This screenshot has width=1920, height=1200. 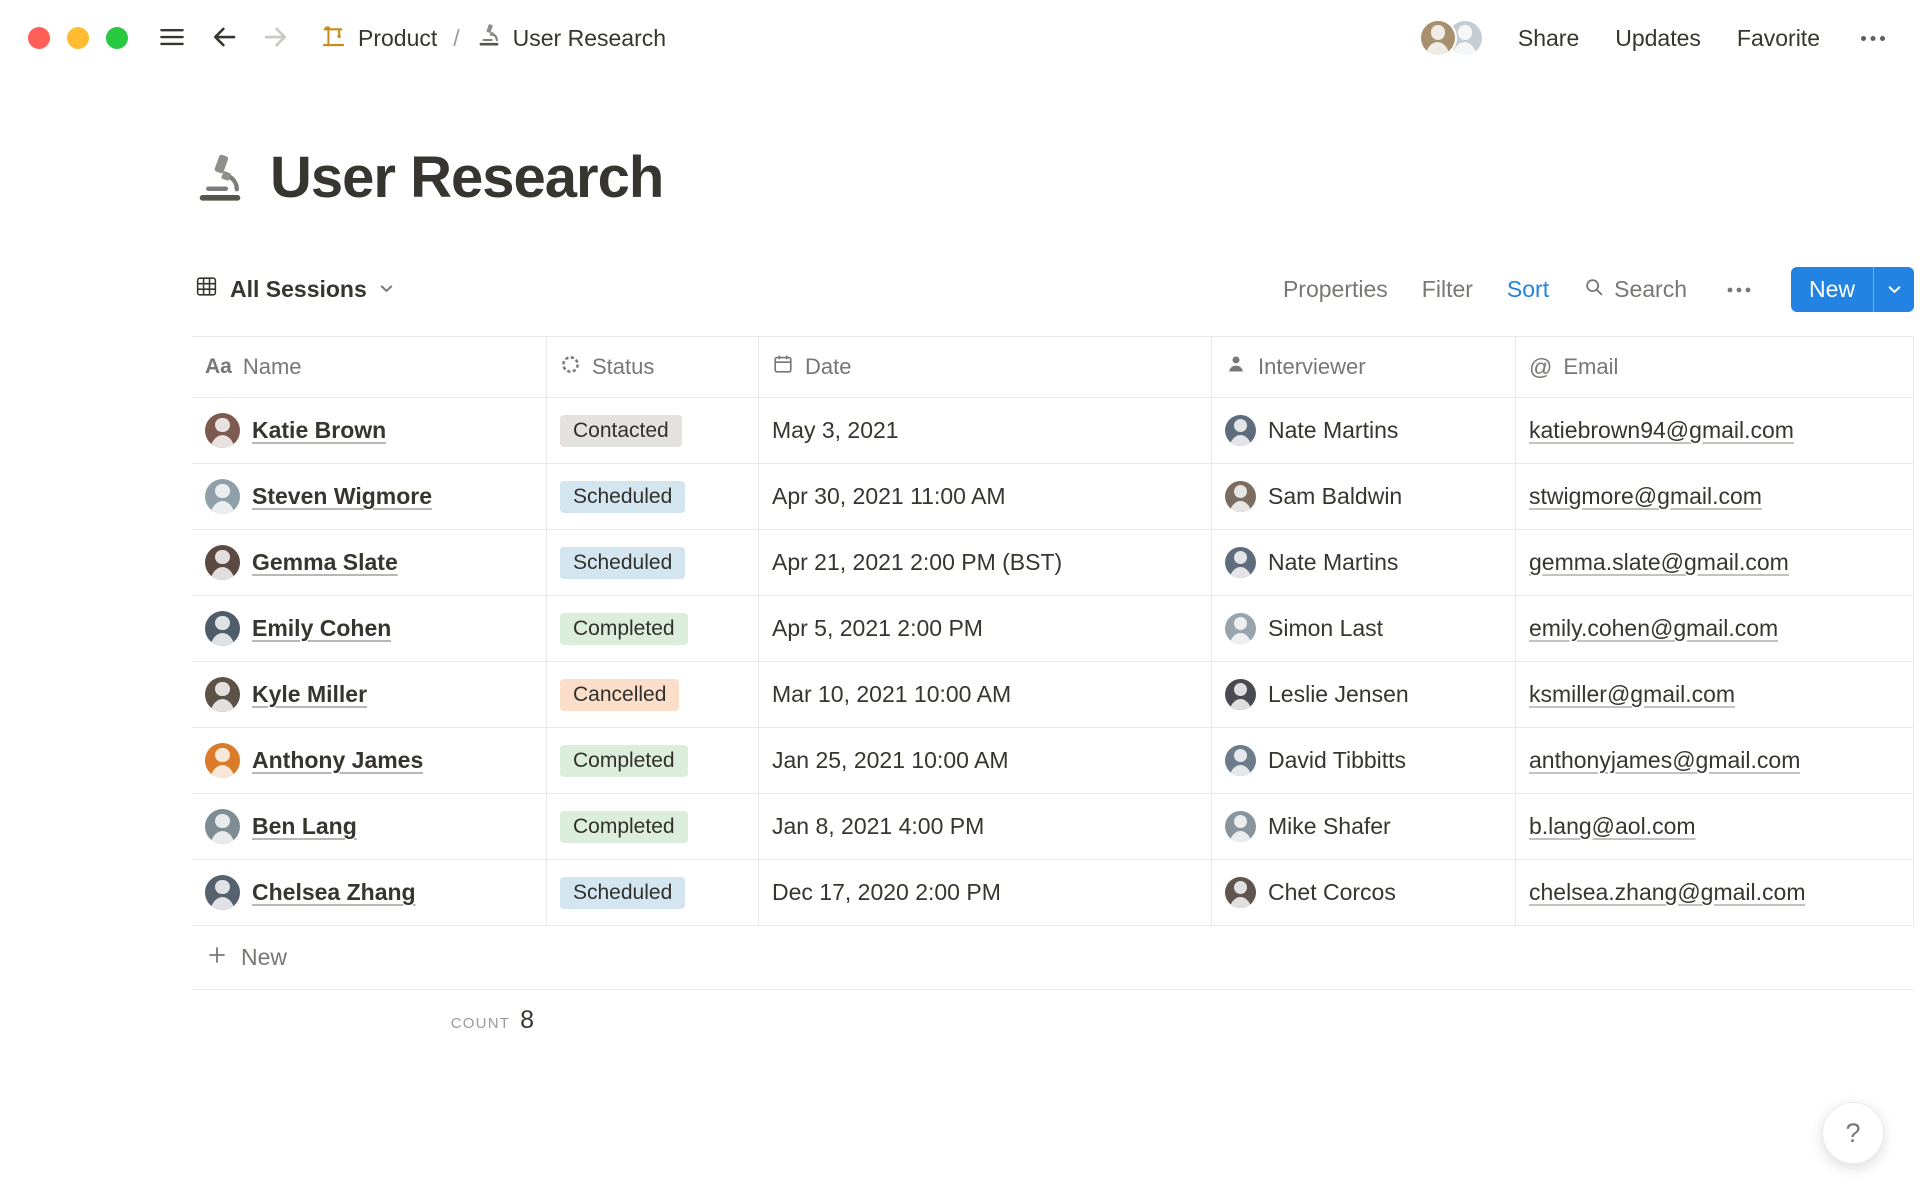 What do you see at coordinates (342, 496) in the screenshot?
I see `person-name-link: Steven Wigmore` at bounding box center [342, 496].